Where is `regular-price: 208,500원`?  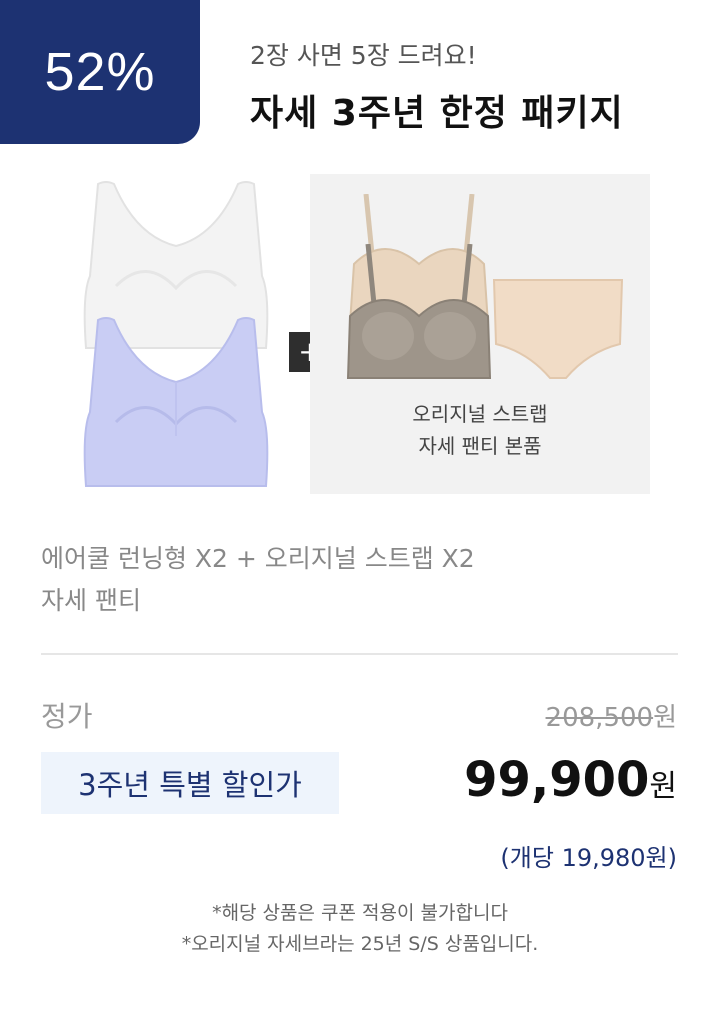
regular-price: 208,500원 is located at coordinates (611, 715).